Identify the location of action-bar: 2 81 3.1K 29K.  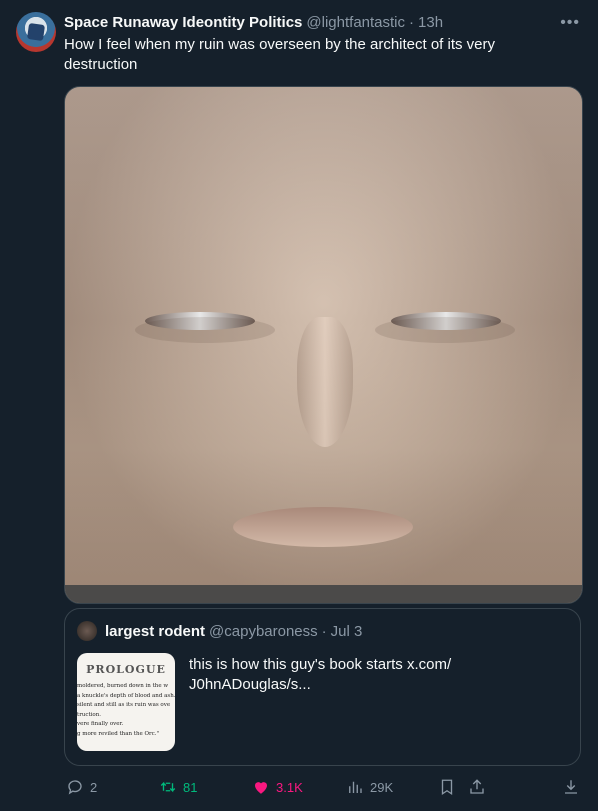
(324, 789).